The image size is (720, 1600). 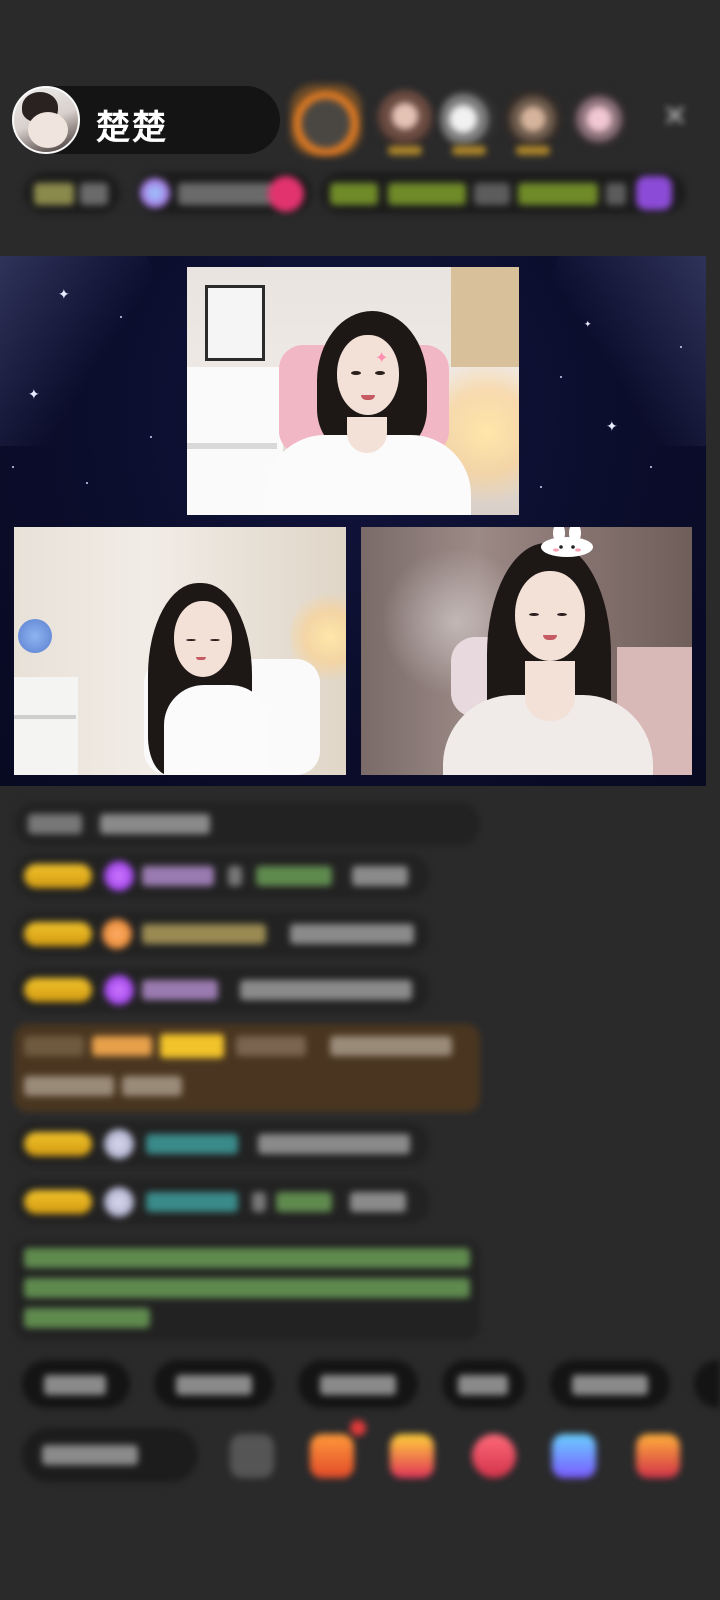 What do you see at coordinates (358, 1428) in the screenshot?
I see `notification-dot` at bounding box center [358, 1428].